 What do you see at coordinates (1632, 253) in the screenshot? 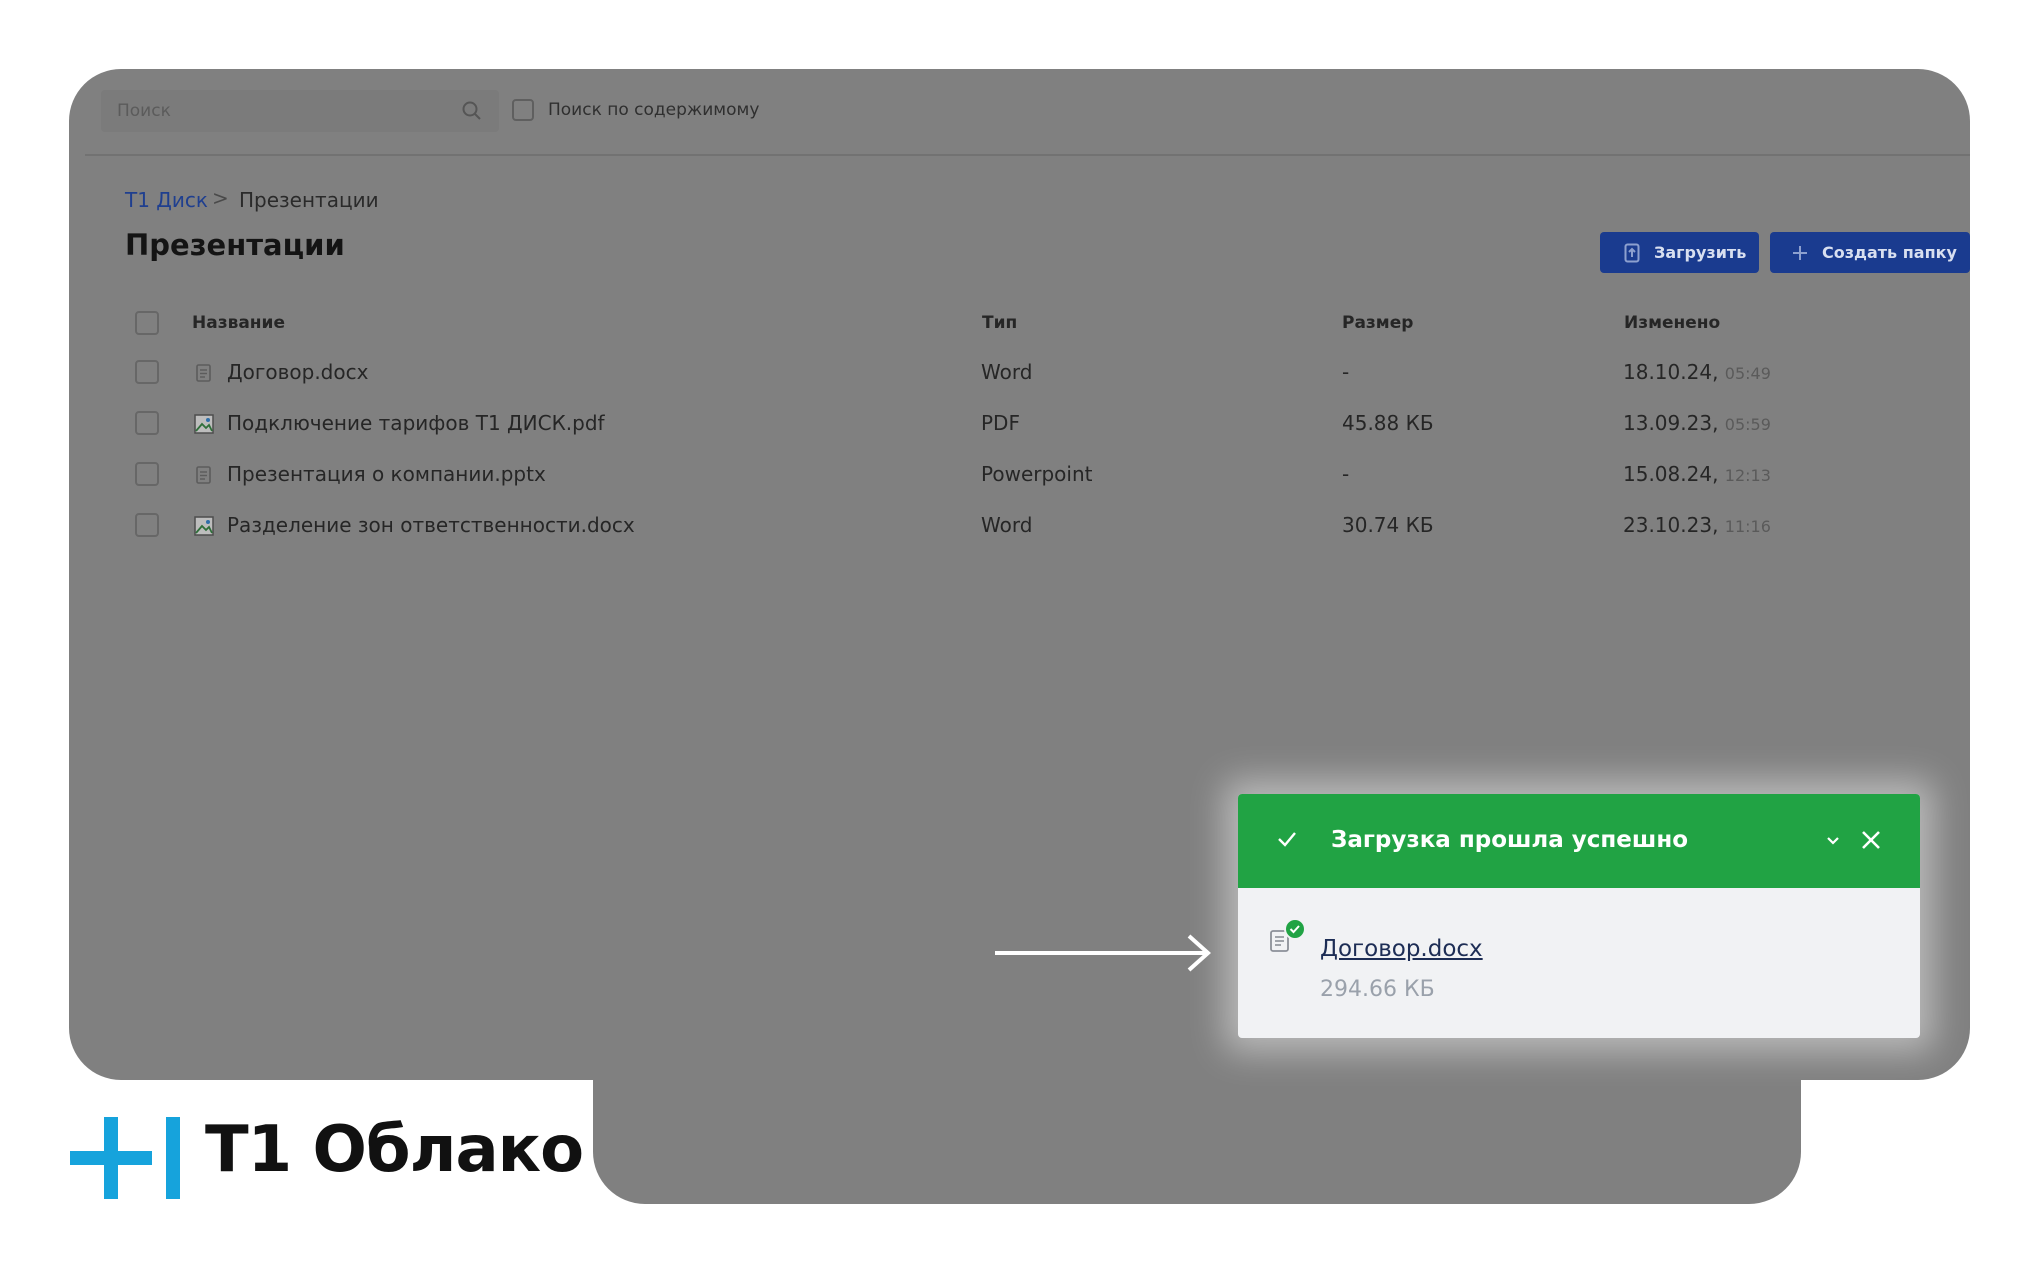
I see `upload-icon` at bounding box center [1632, 253].